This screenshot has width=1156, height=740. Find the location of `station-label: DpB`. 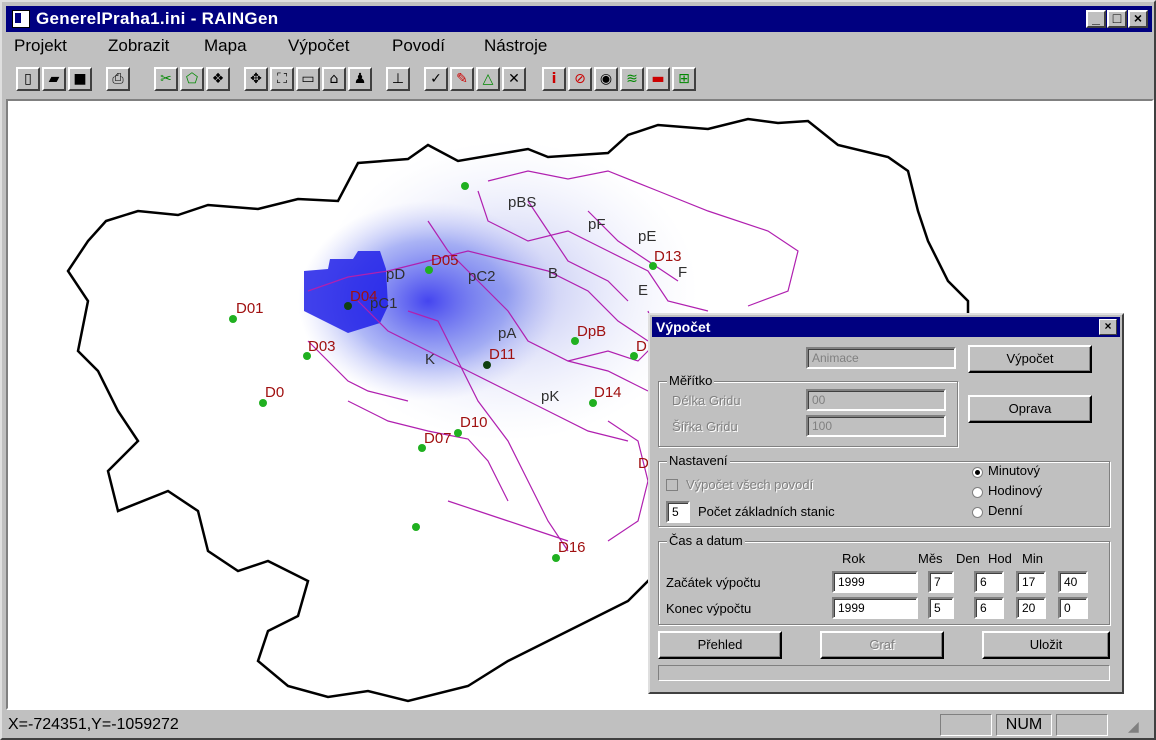

station-label: DpB is located at coordinates (591, 331).